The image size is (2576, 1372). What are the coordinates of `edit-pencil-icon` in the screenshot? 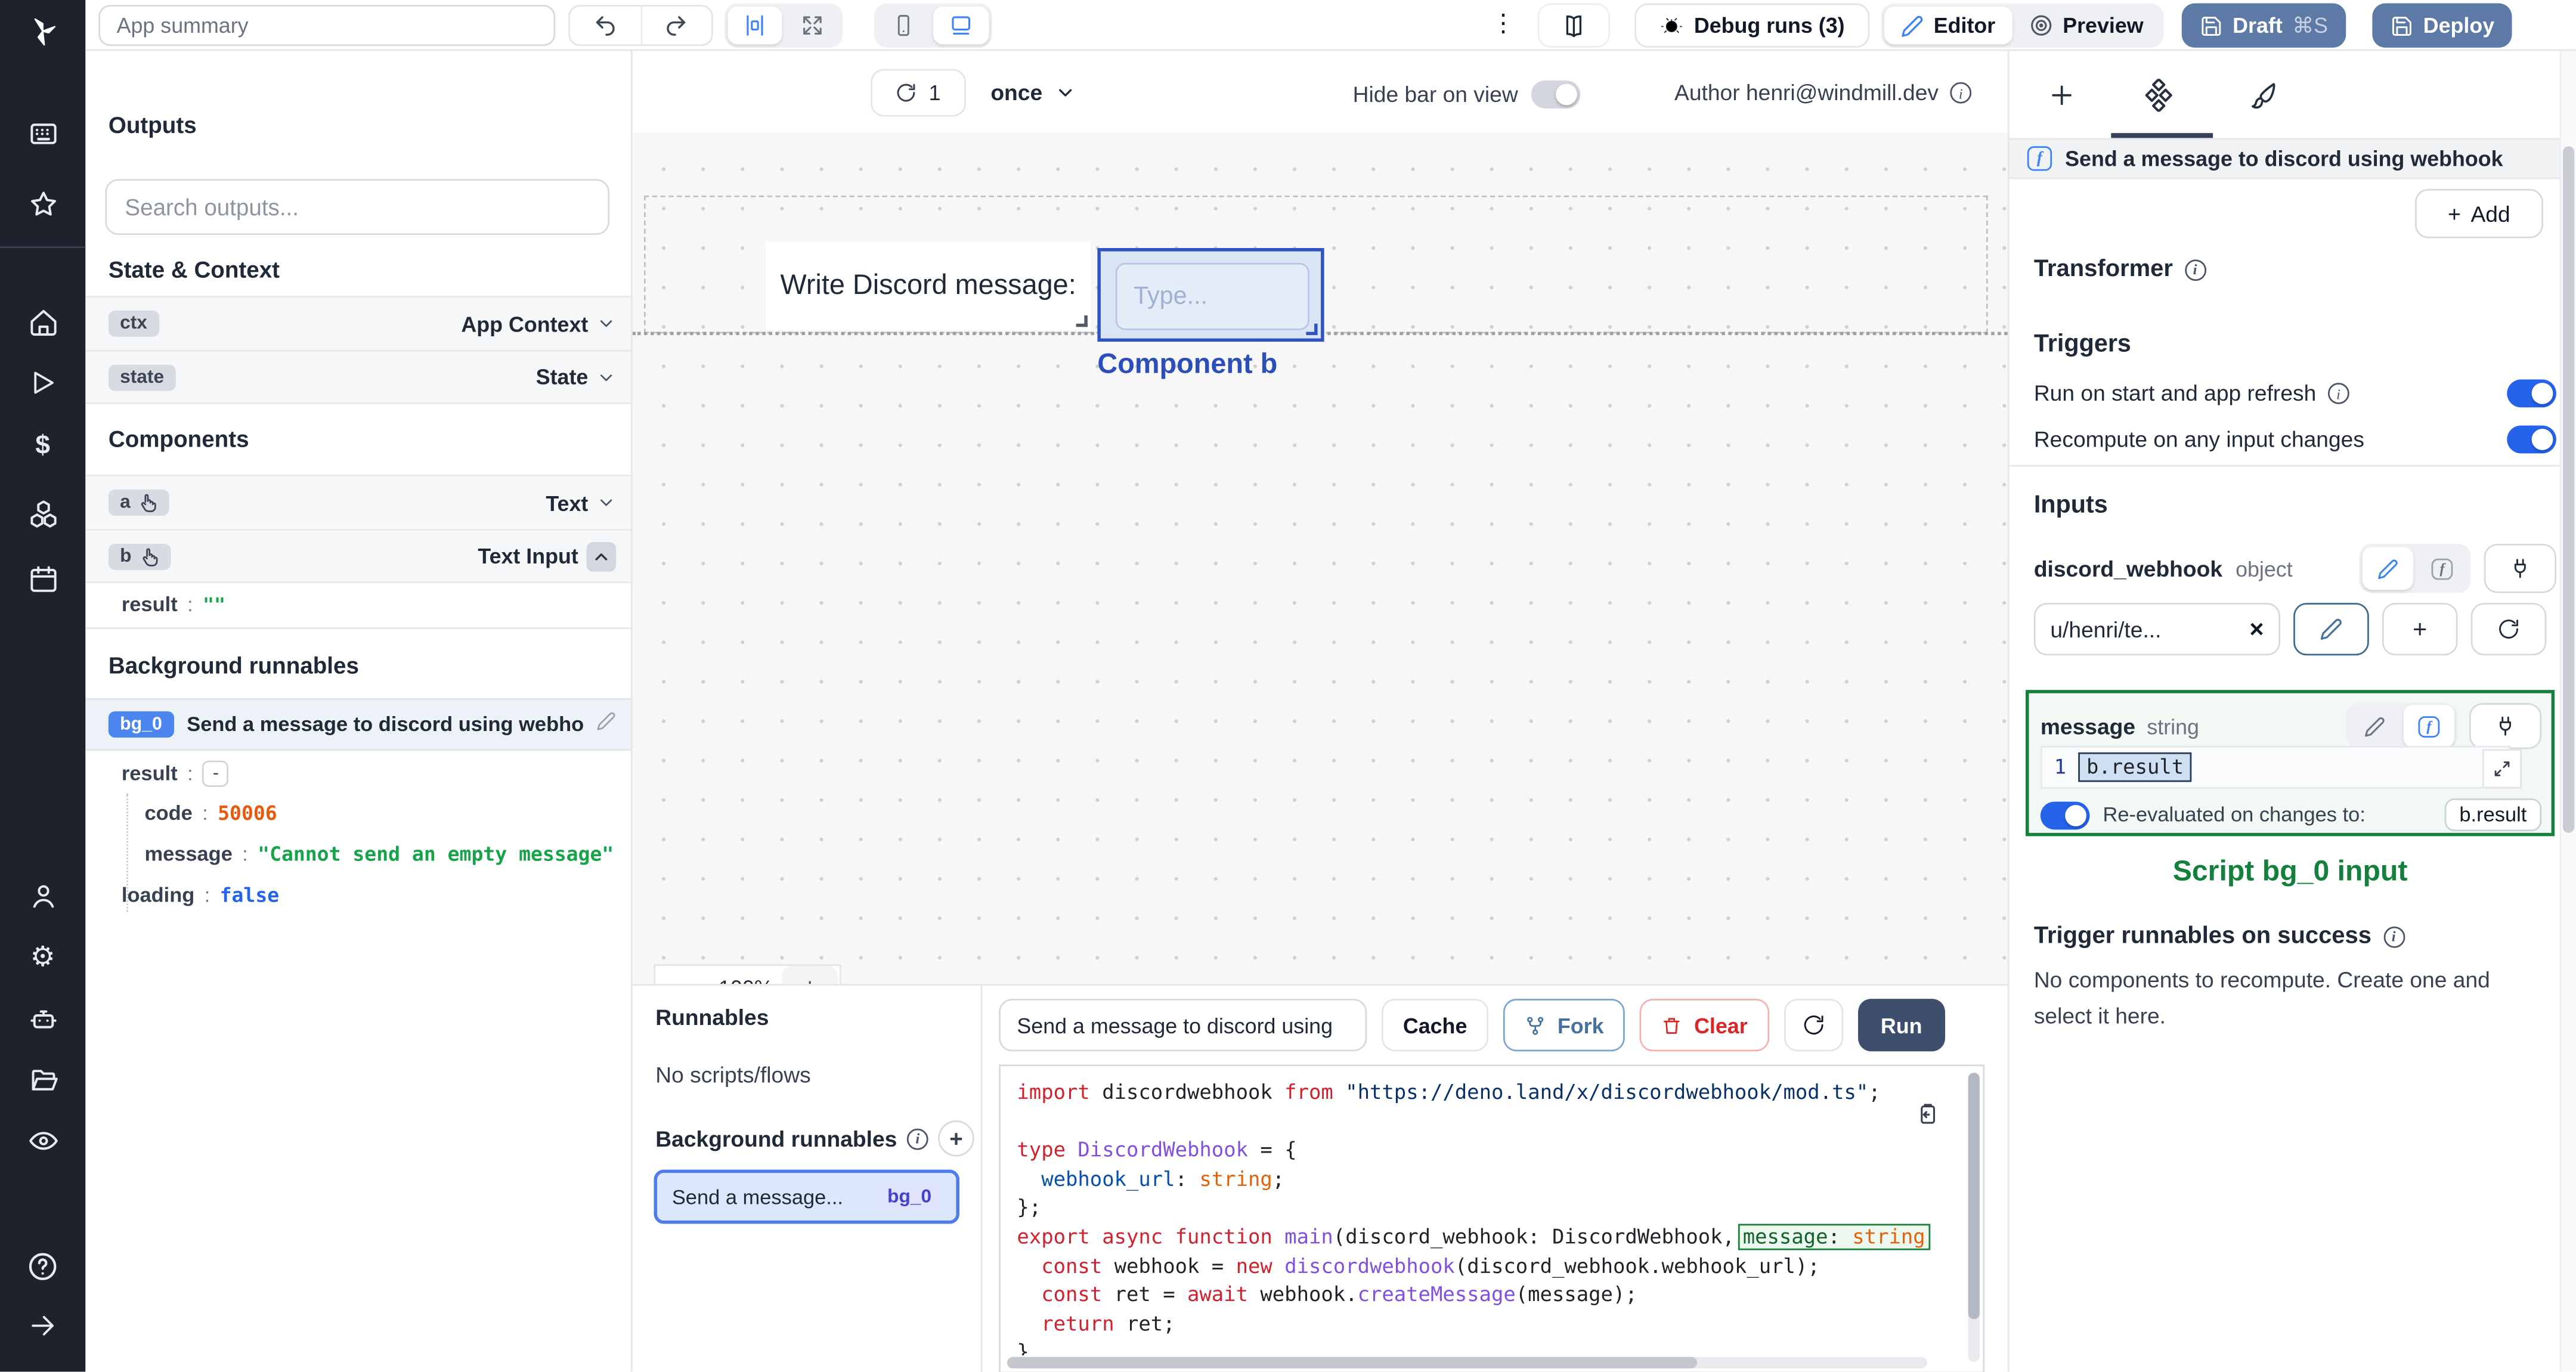 It's located at (606, 724).